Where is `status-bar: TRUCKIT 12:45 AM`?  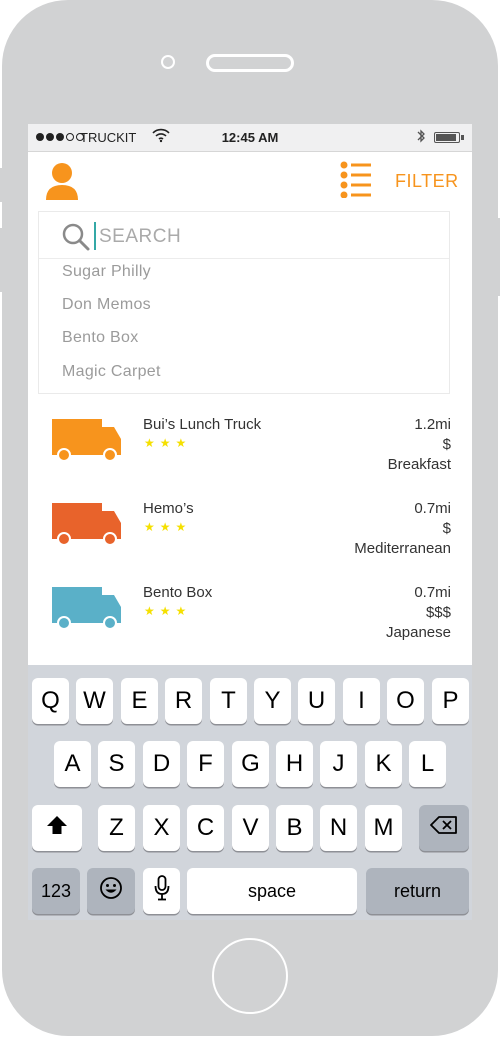
status-bar: TRUCKIT 12:45 AM is located at coordinates (250, 138).